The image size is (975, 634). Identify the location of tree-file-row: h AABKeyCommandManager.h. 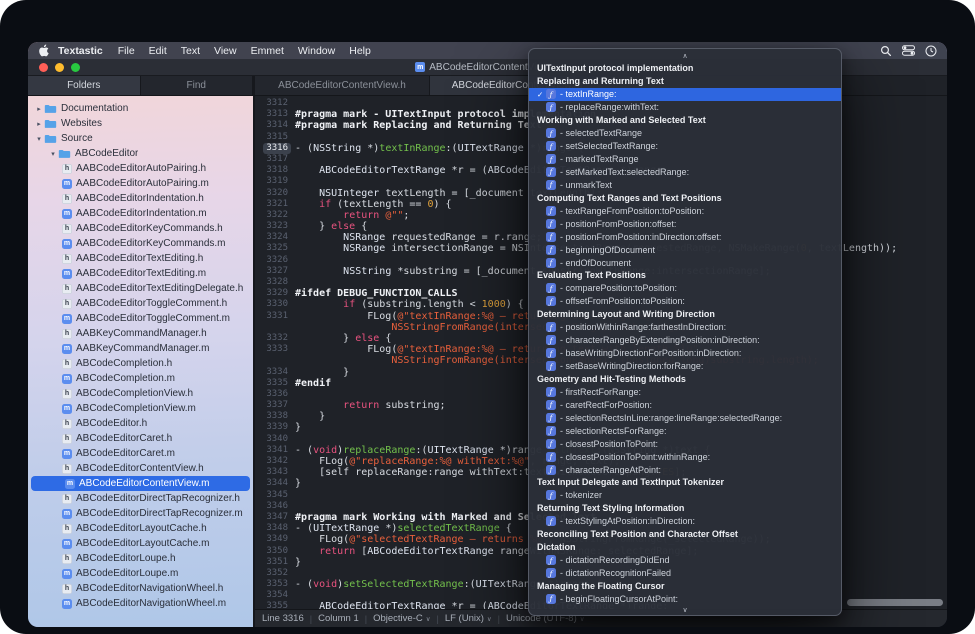
(140, 333).